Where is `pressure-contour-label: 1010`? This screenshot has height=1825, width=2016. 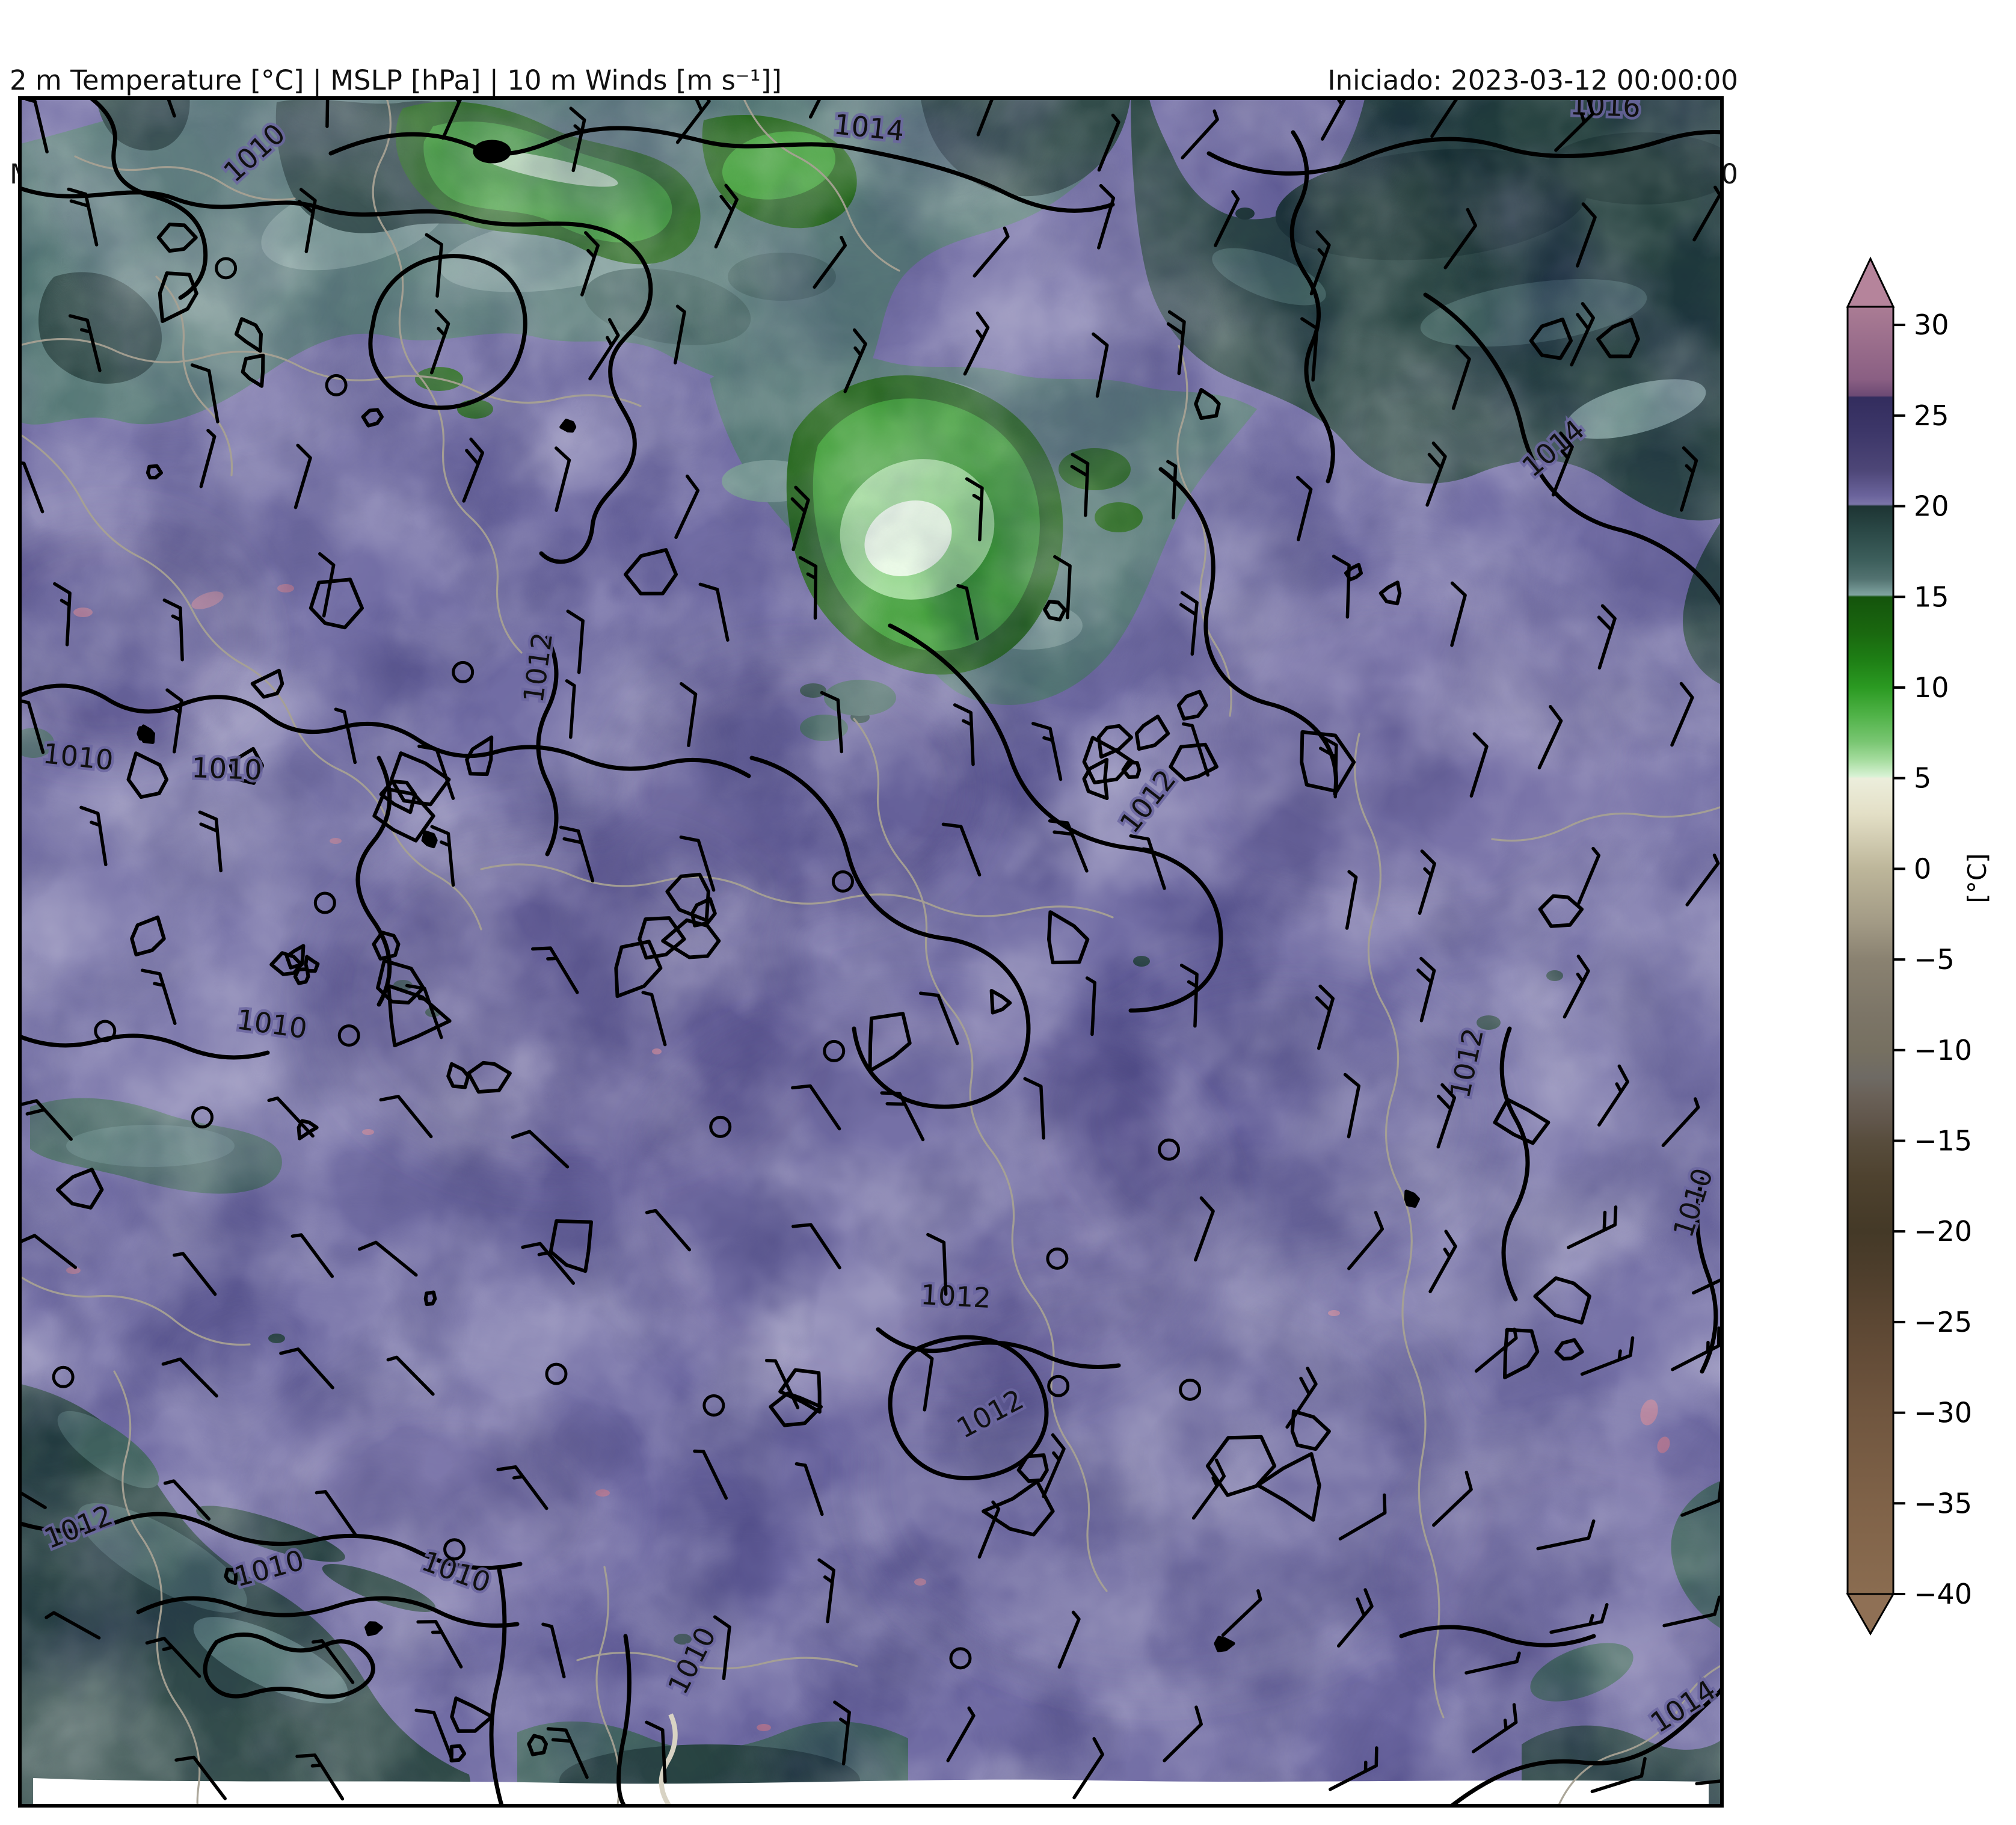 pressure-contour-label: 1010 is located at coordinates (227, 768).